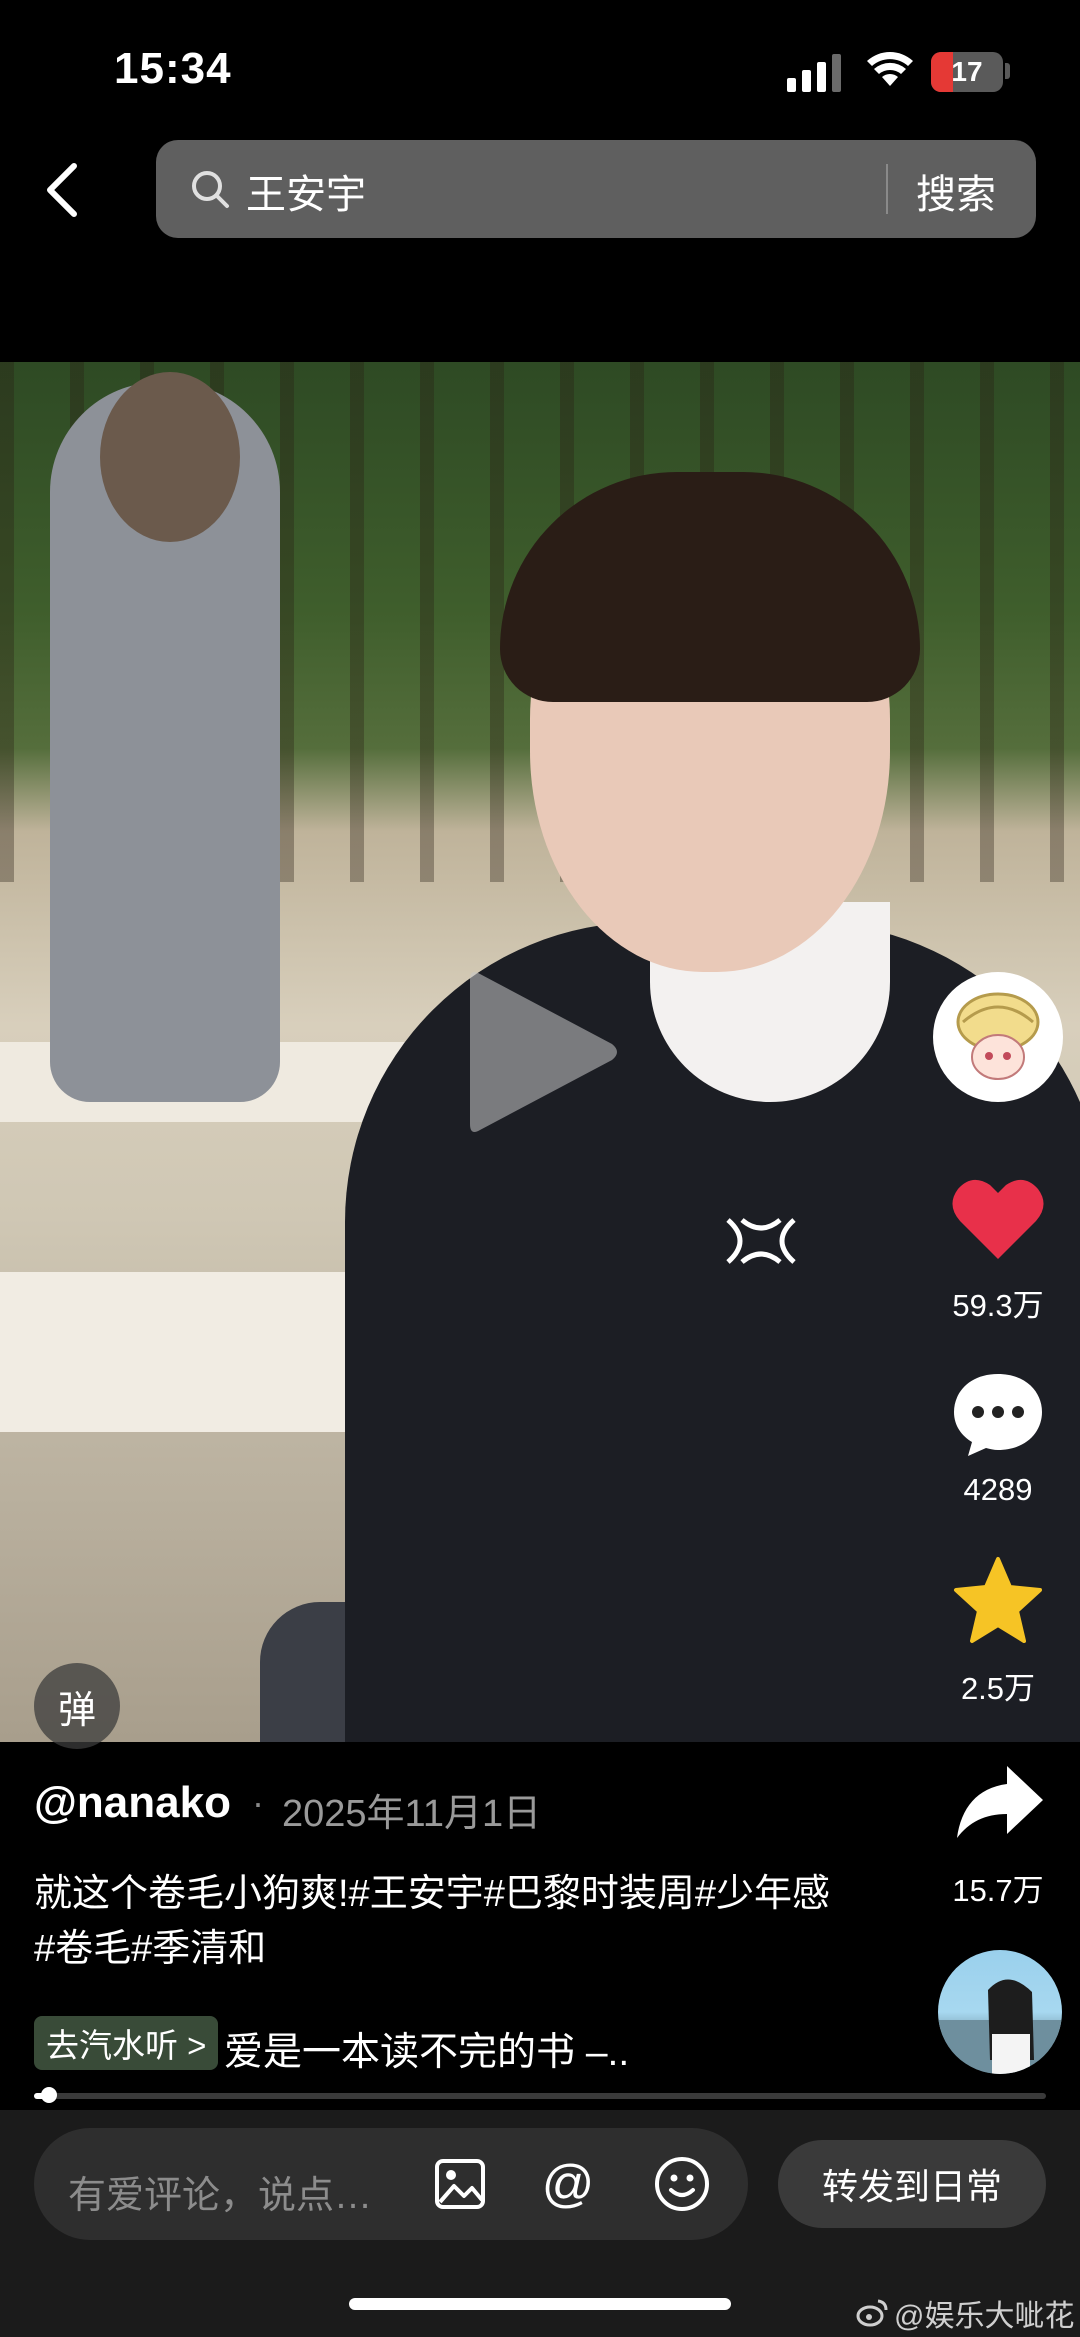 The width and height of the screenshot is (1080, 2337). What do you see at coordinates (77, 1706) in the screenshot?
I see `danmu-toggle-button: 弹` at bounding box center [77, 1706].